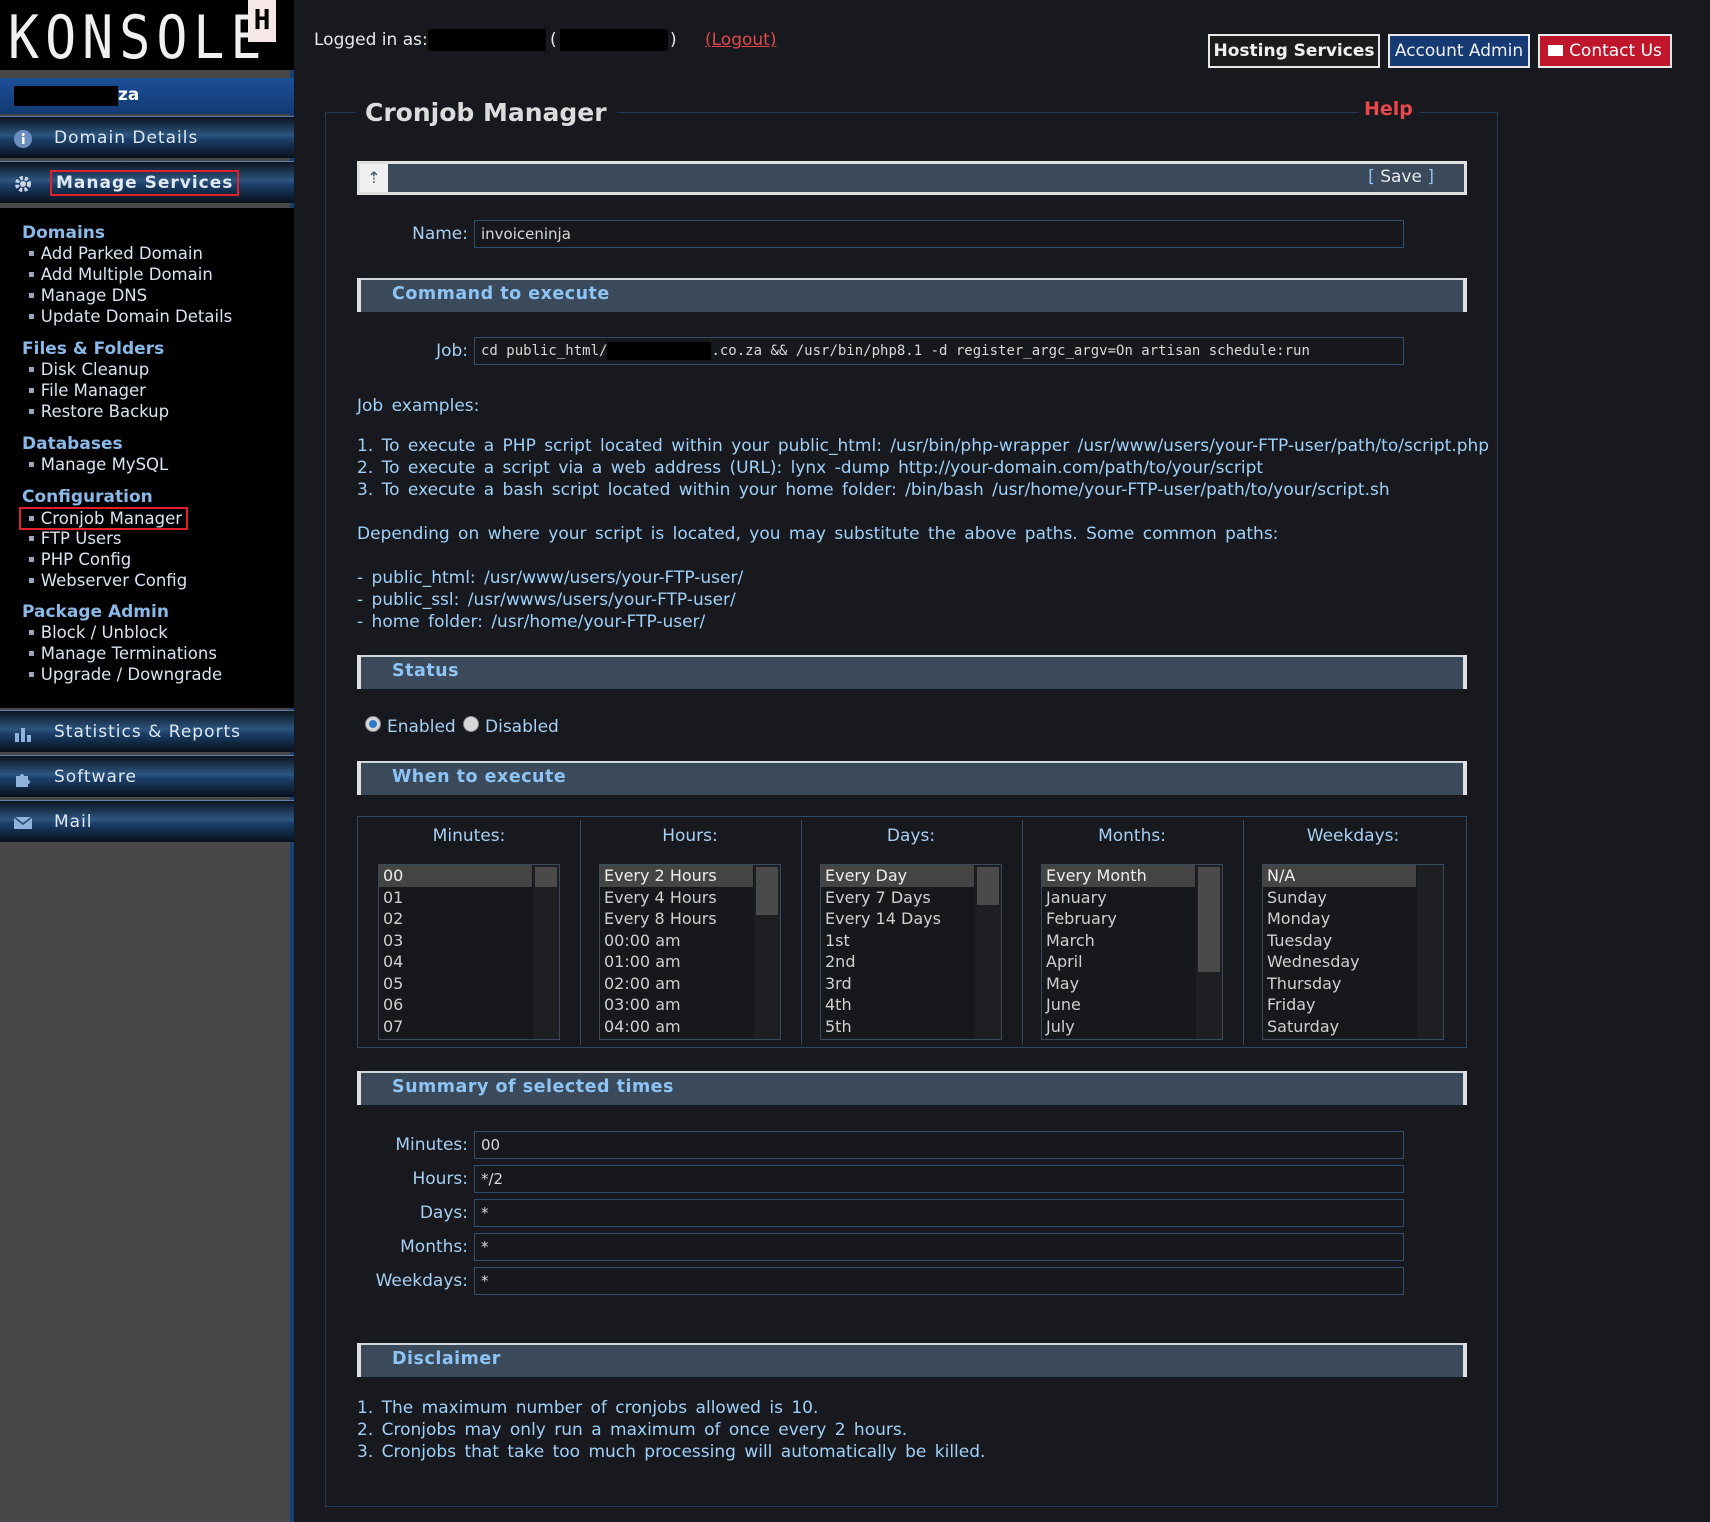 The height and width of the screenshot is (1522, 1710). Describe the element at coordinates (434, 1247) in the screenshot. I see `summary-months-label: Months:` at that location.